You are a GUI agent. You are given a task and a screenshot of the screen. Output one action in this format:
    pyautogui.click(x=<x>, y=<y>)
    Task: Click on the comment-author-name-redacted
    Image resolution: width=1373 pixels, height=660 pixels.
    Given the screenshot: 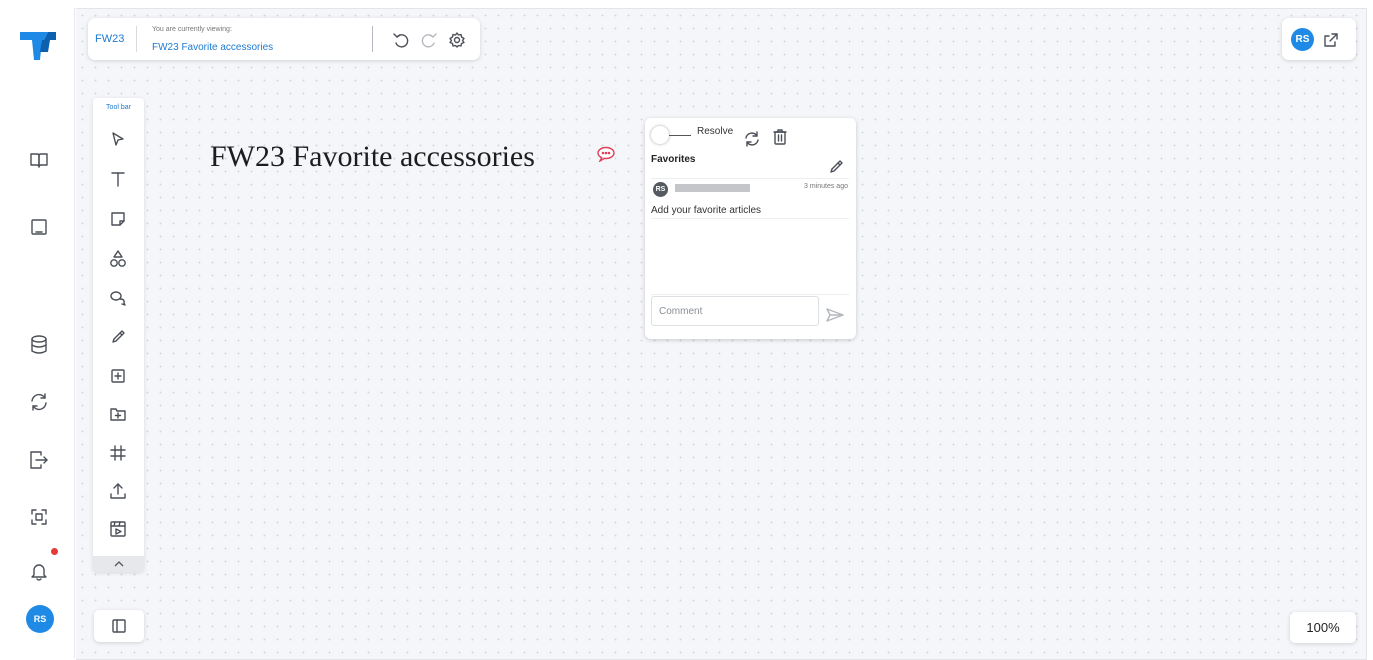 What is the action you would take?
    pyautogui.click(x=712, y=188)
    